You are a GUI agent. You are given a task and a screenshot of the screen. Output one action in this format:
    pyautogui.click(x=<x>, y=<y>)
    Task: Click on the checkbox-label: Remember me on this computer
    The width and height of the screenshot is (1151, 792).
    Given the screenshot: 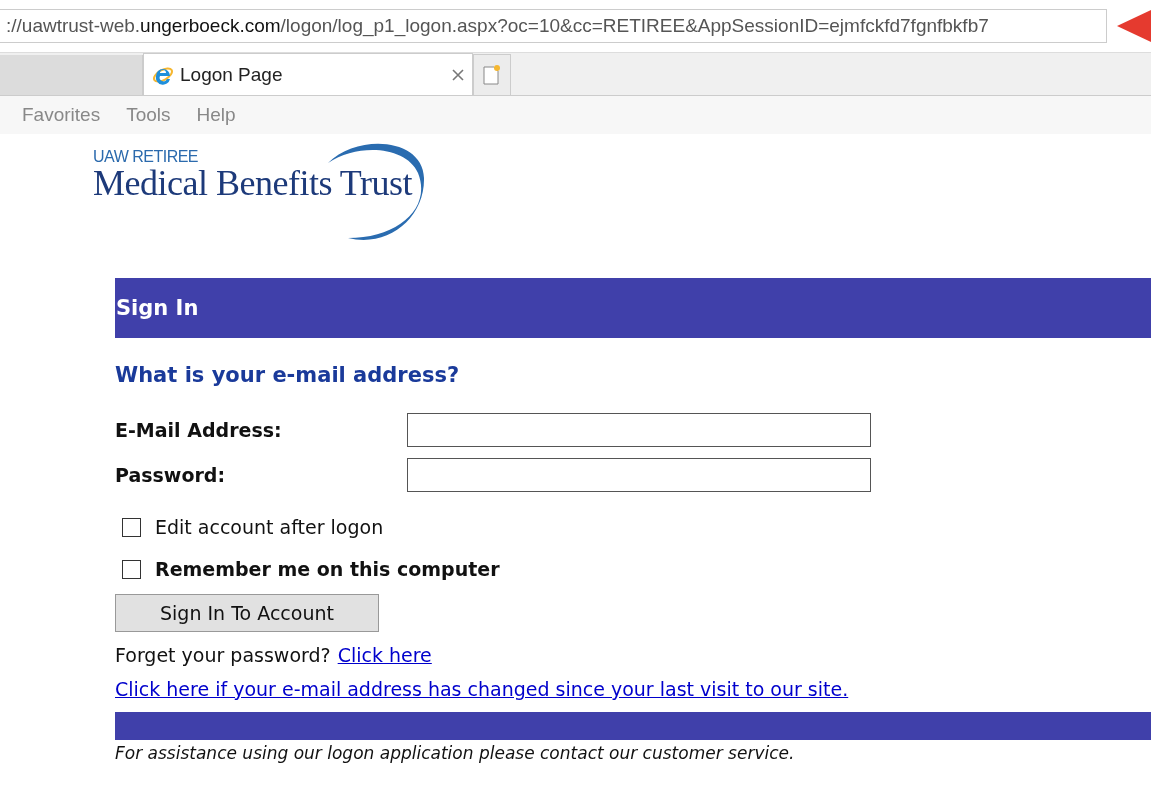 What is the action you would take?
    pyautogui.click(x=327, y=569)
    